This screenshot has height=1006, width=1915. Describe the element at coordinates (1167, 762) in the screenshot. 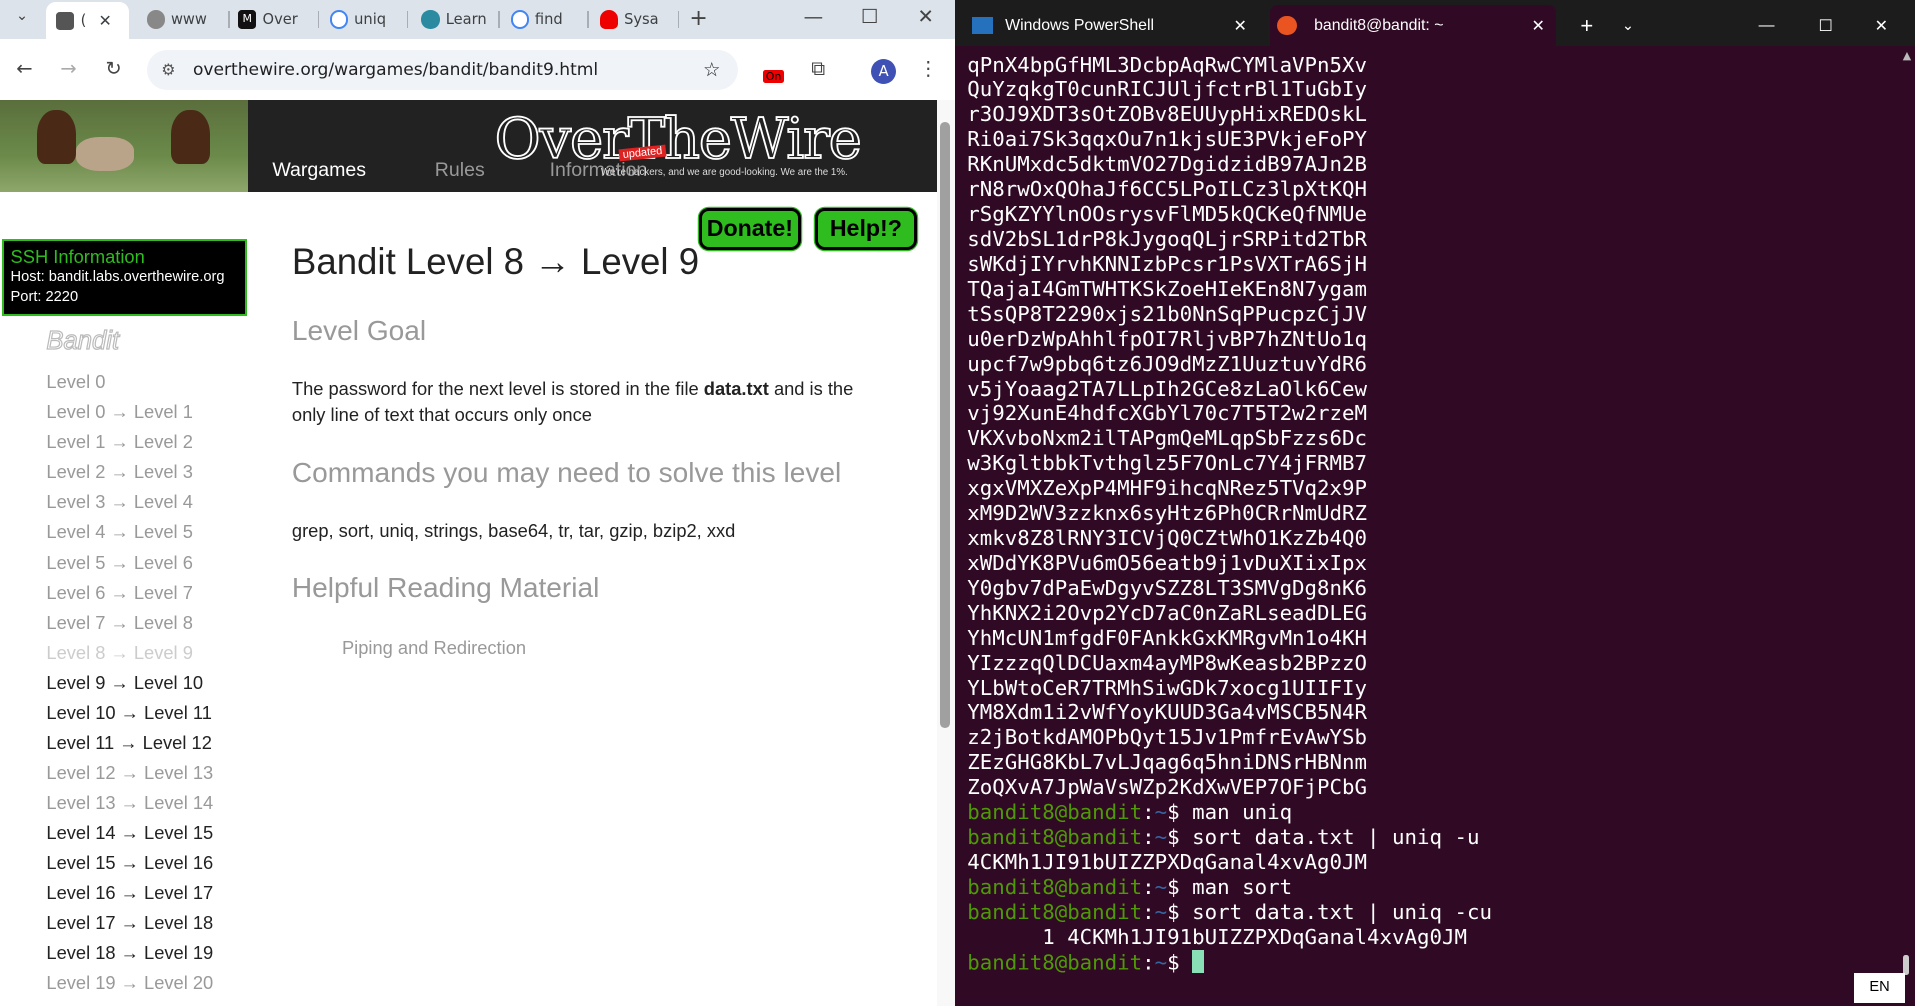

I see `output-line: ZEzGHG8KbL7vLJqag6q5hniDNSrHBNnm` at that location.